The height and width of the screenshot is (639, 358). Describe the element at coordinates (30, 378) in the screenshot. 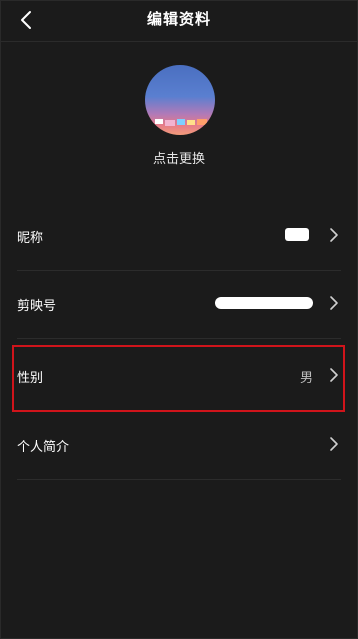

I see `gender-label: 性别` at that location.